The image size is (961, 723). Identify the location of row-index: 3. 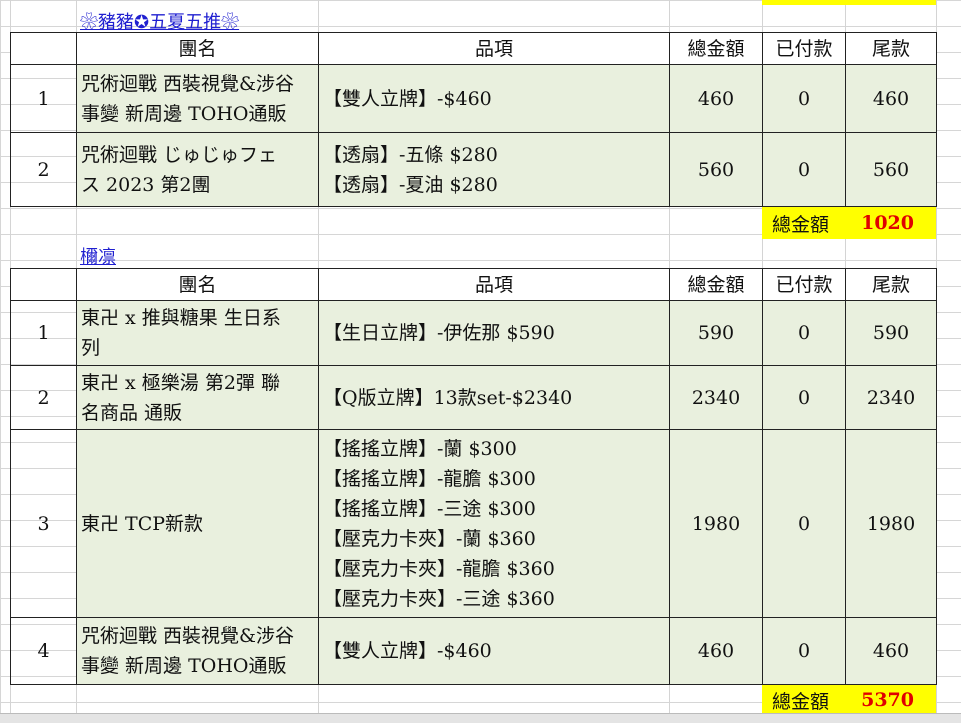
(44, 524).